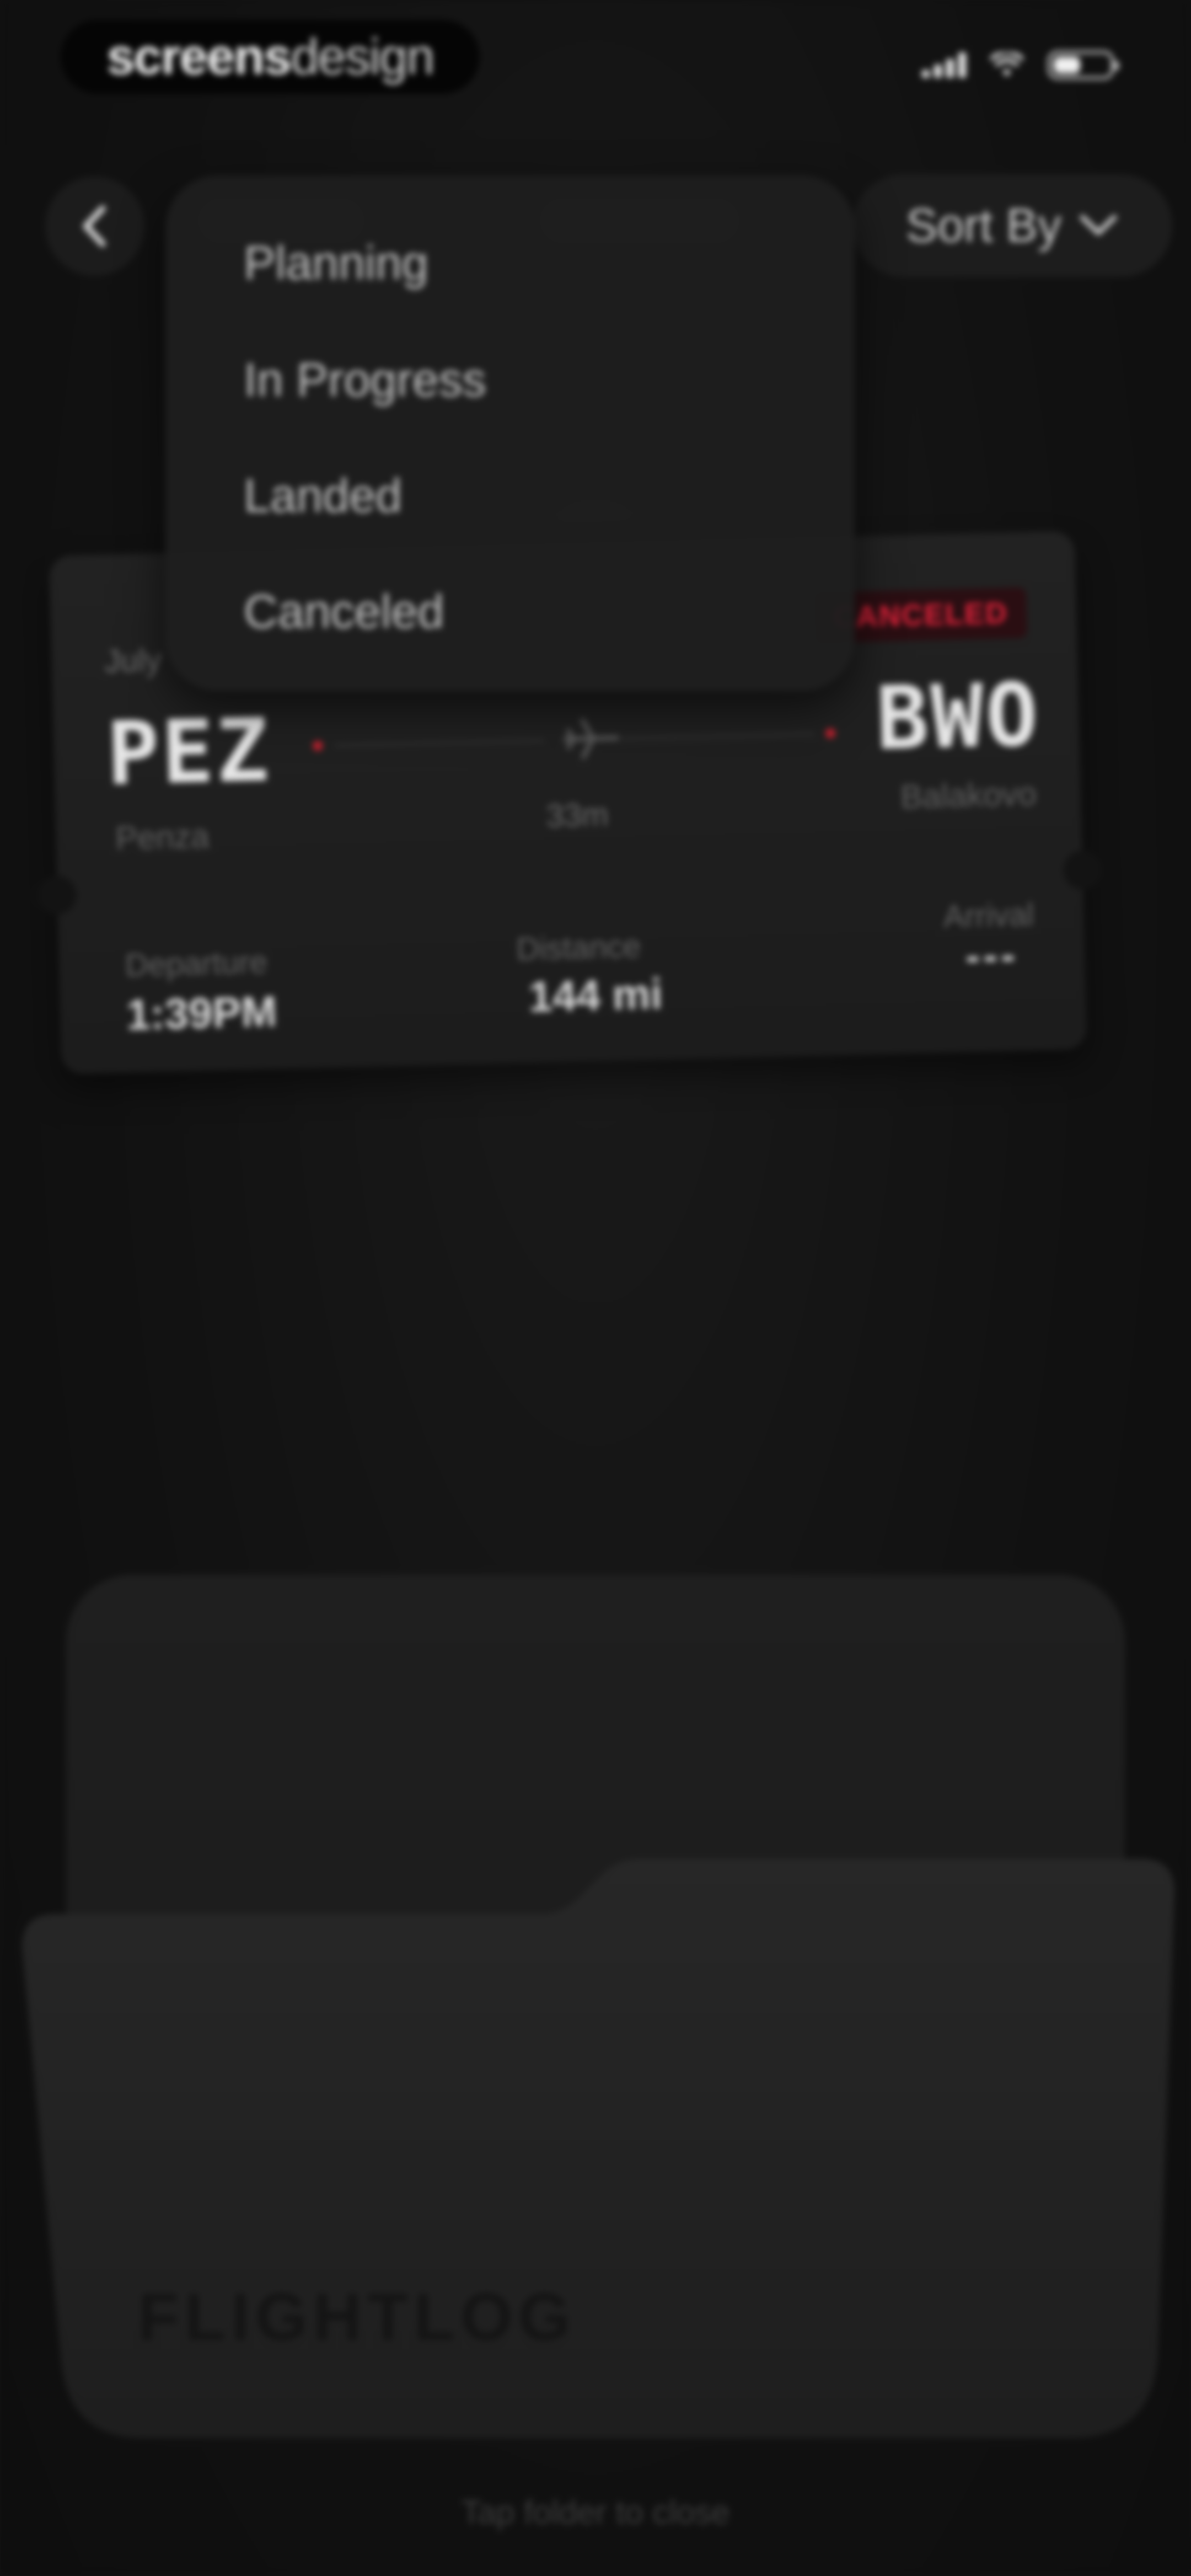 Image resolution: width=1191 pixels, height=2576 pixels. What do you see at coordinates (199, 56) in the screenshot?
I see `brand-logo-strong: screens` at bounding box center [199, 56].